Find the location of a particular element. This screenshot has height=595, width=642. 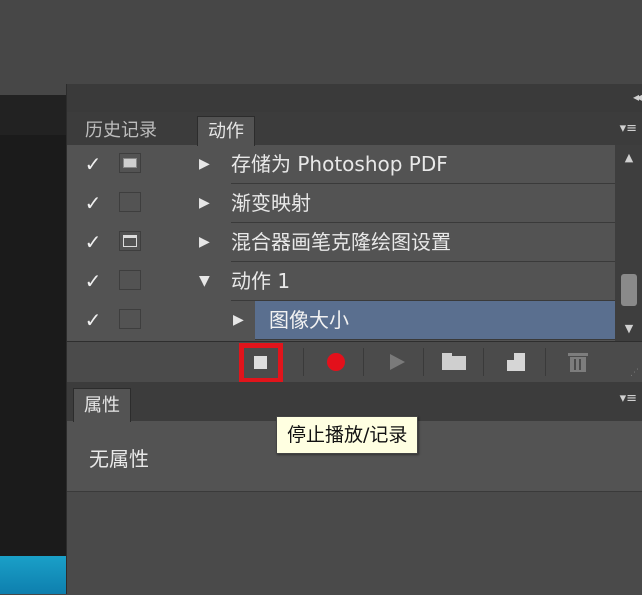

record-icon is located at coordinates (336, 362).